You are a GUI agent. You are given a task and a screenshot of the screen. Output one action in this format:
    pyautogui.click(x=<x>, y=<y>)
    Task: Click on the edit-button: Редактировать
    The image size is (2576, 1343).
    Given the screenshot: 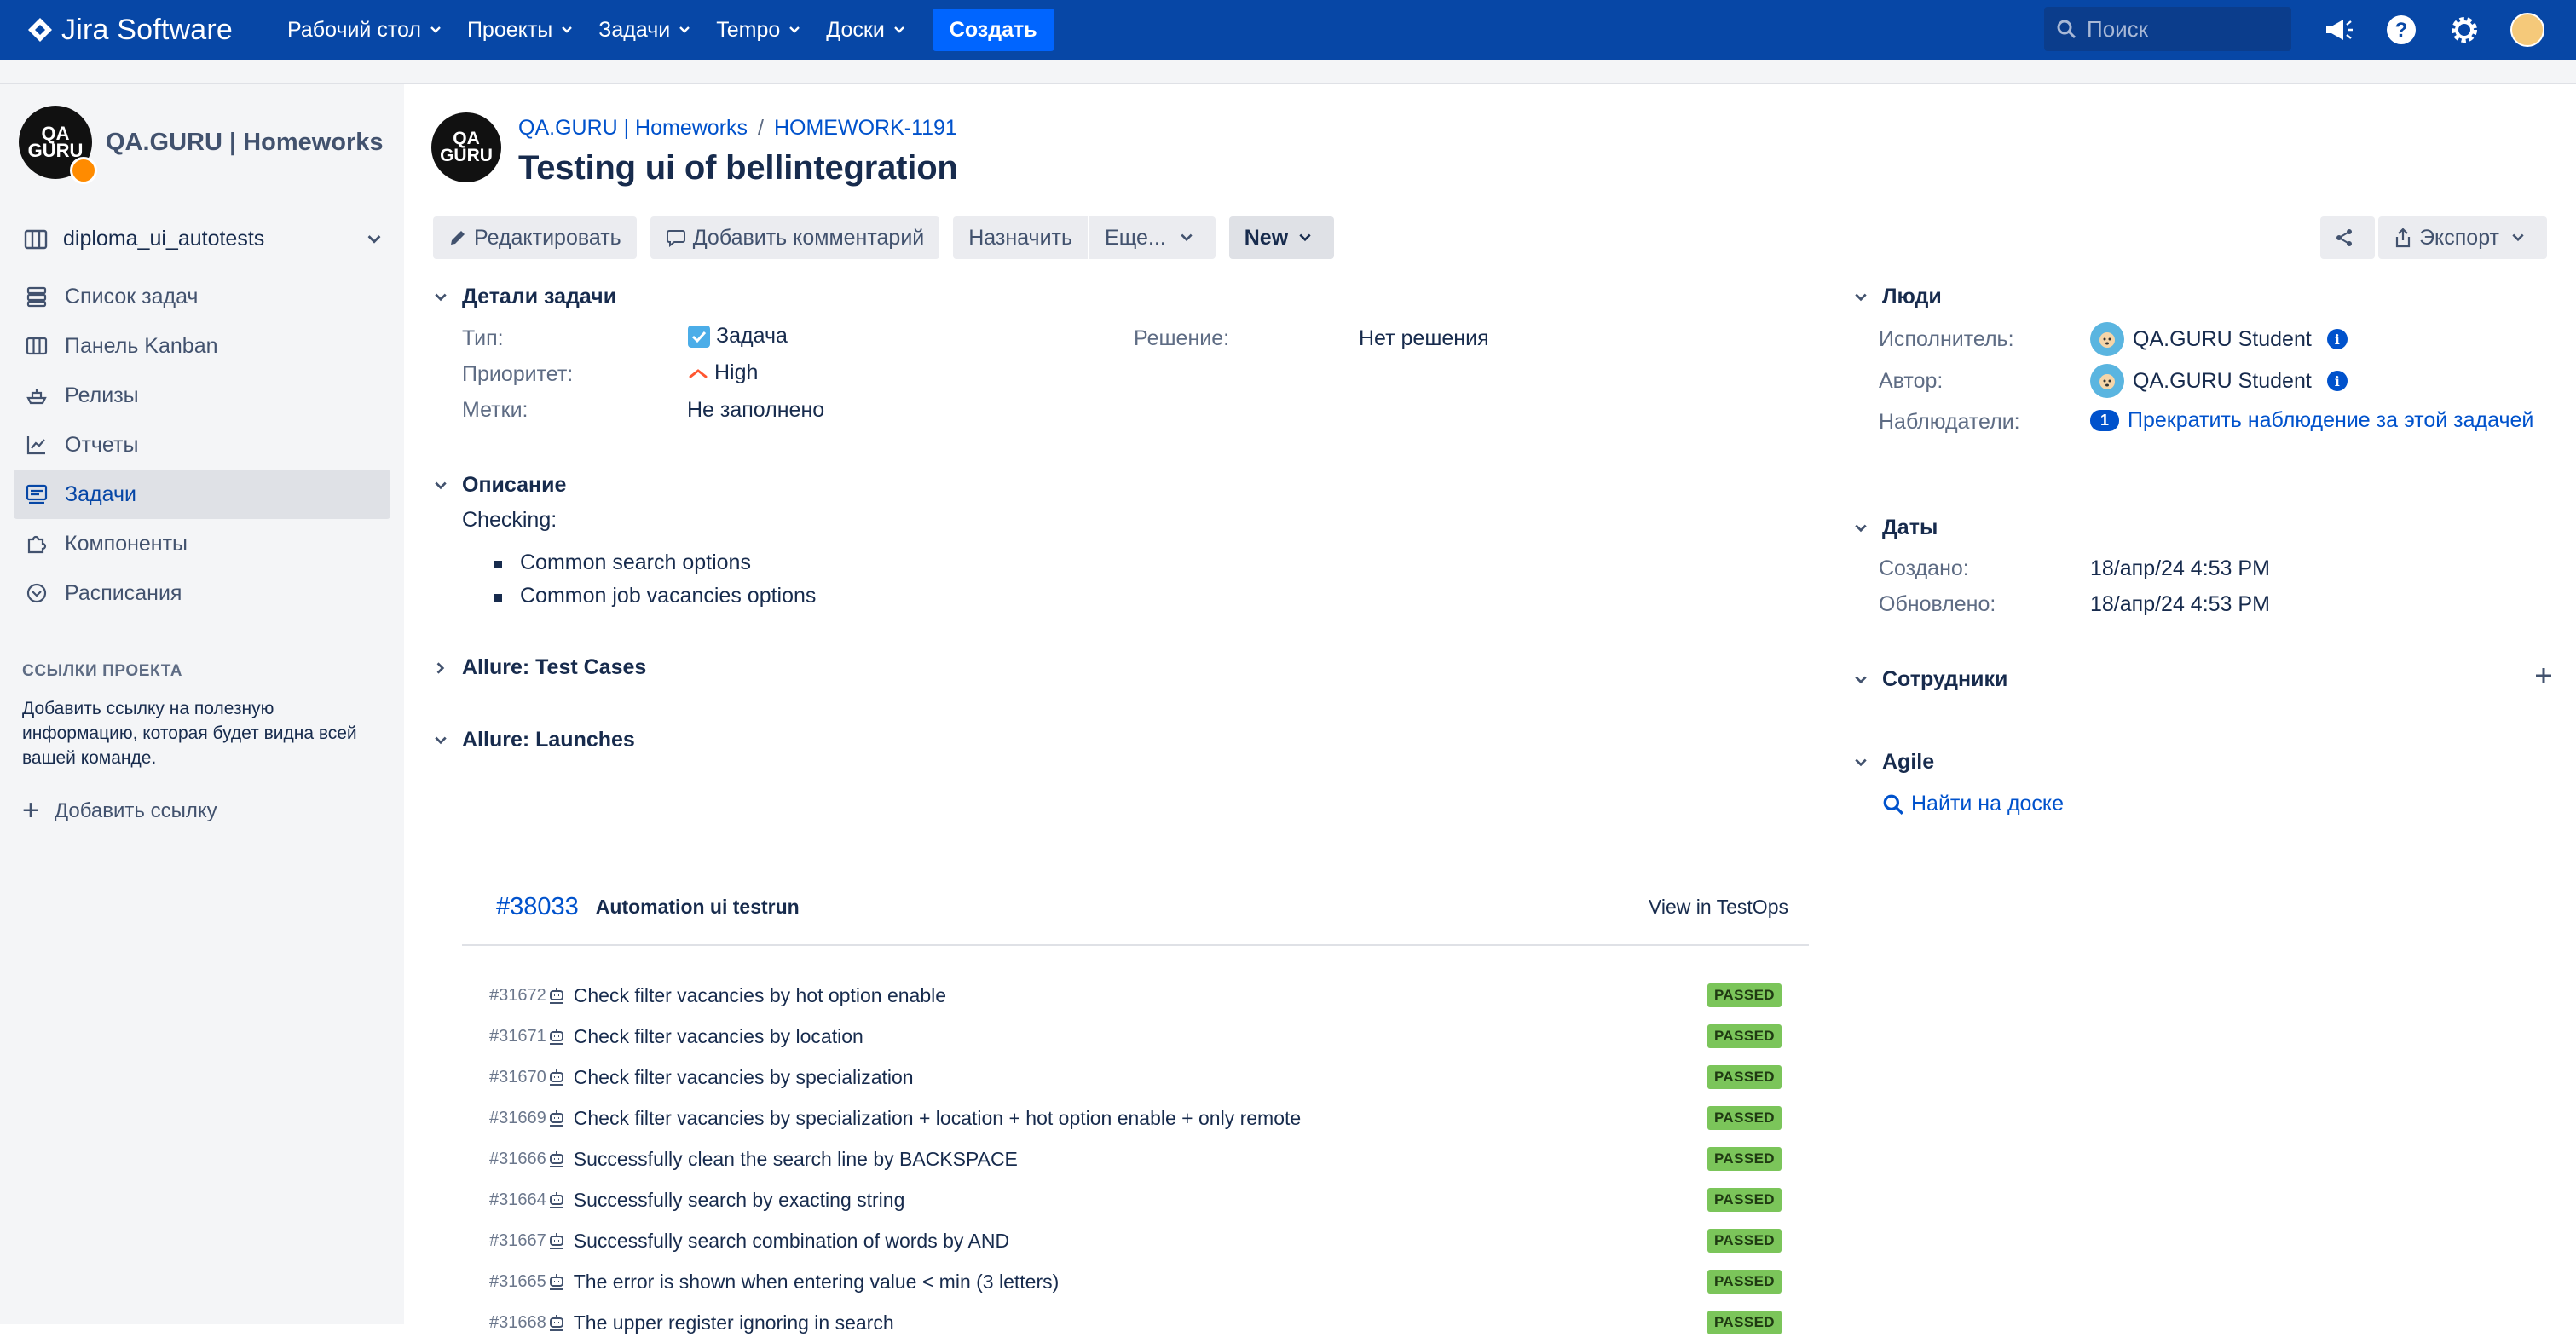 What is the action you would take?
    pyautogui.click(x=535, y=237)
    